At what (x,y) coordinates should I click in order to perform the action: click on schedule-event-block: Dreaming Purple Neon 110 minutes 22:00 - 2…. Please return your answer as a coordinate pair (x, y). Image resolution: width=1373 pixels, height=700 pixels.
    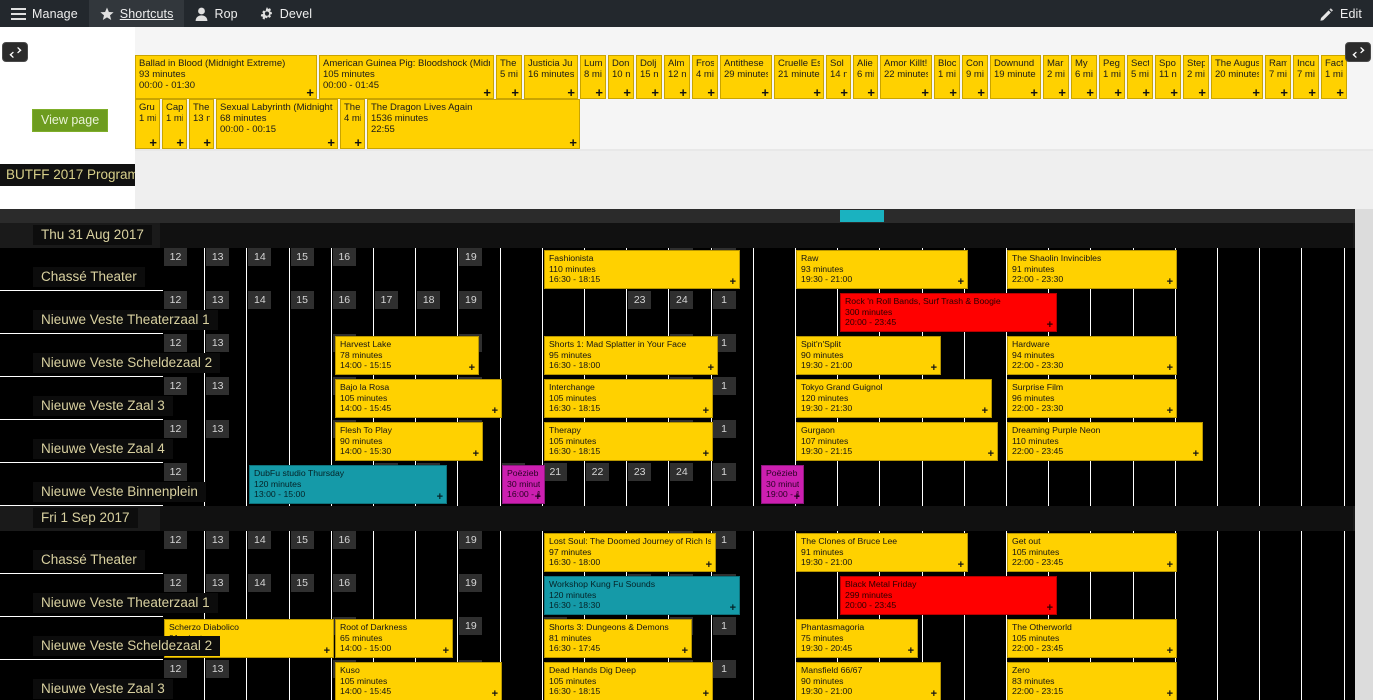
    Looking at the image, I should click on (1105, 441).